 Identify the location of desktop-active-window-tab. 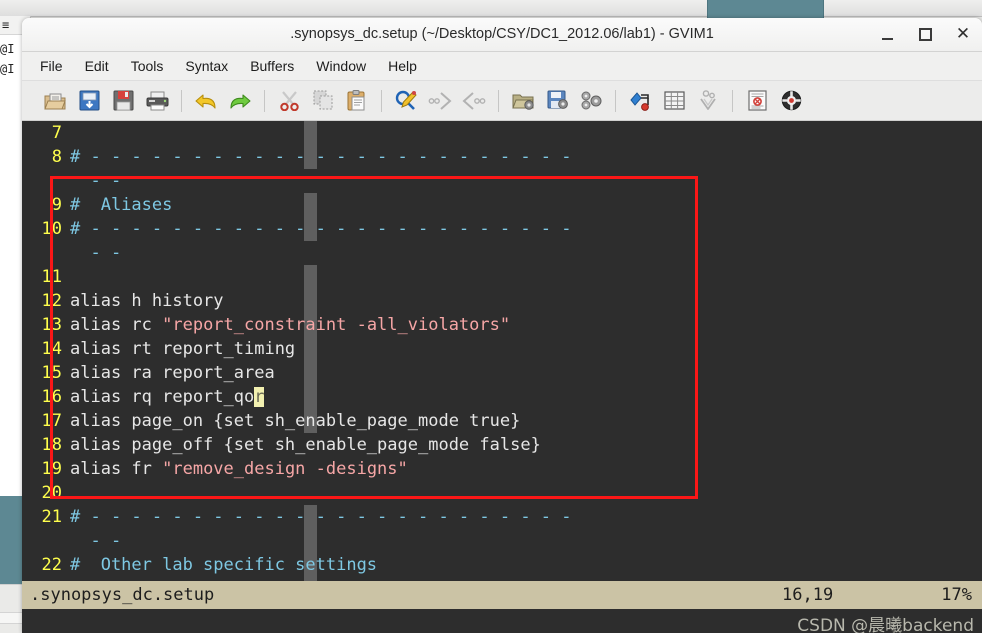
(765, 9).